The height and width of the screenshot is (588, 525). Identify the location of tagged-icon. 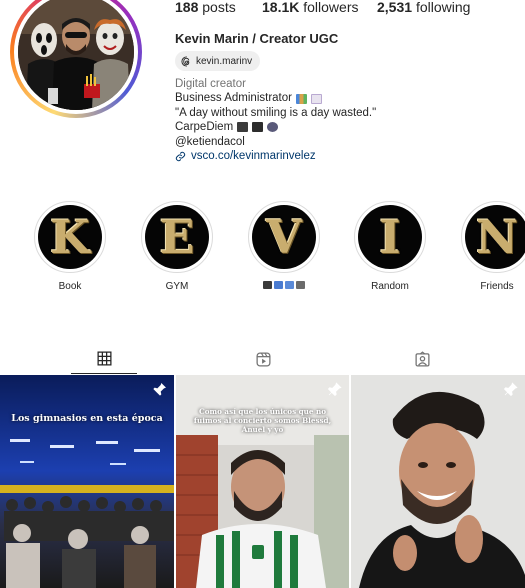
(422, 358).